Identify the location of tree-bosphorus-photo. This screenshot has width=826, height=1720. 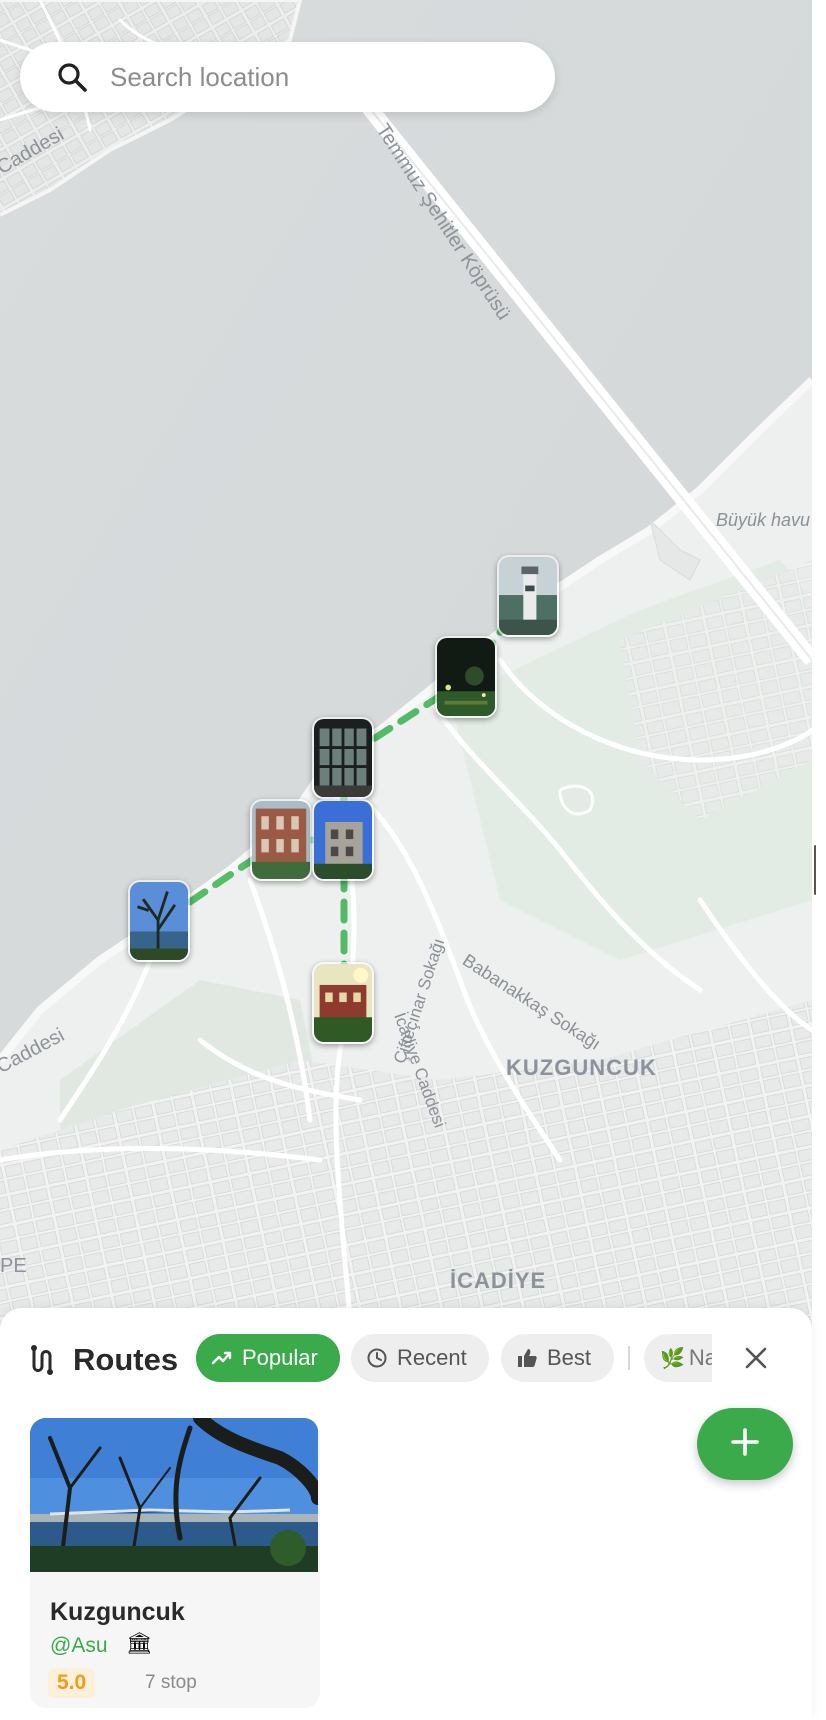
(159, 921).